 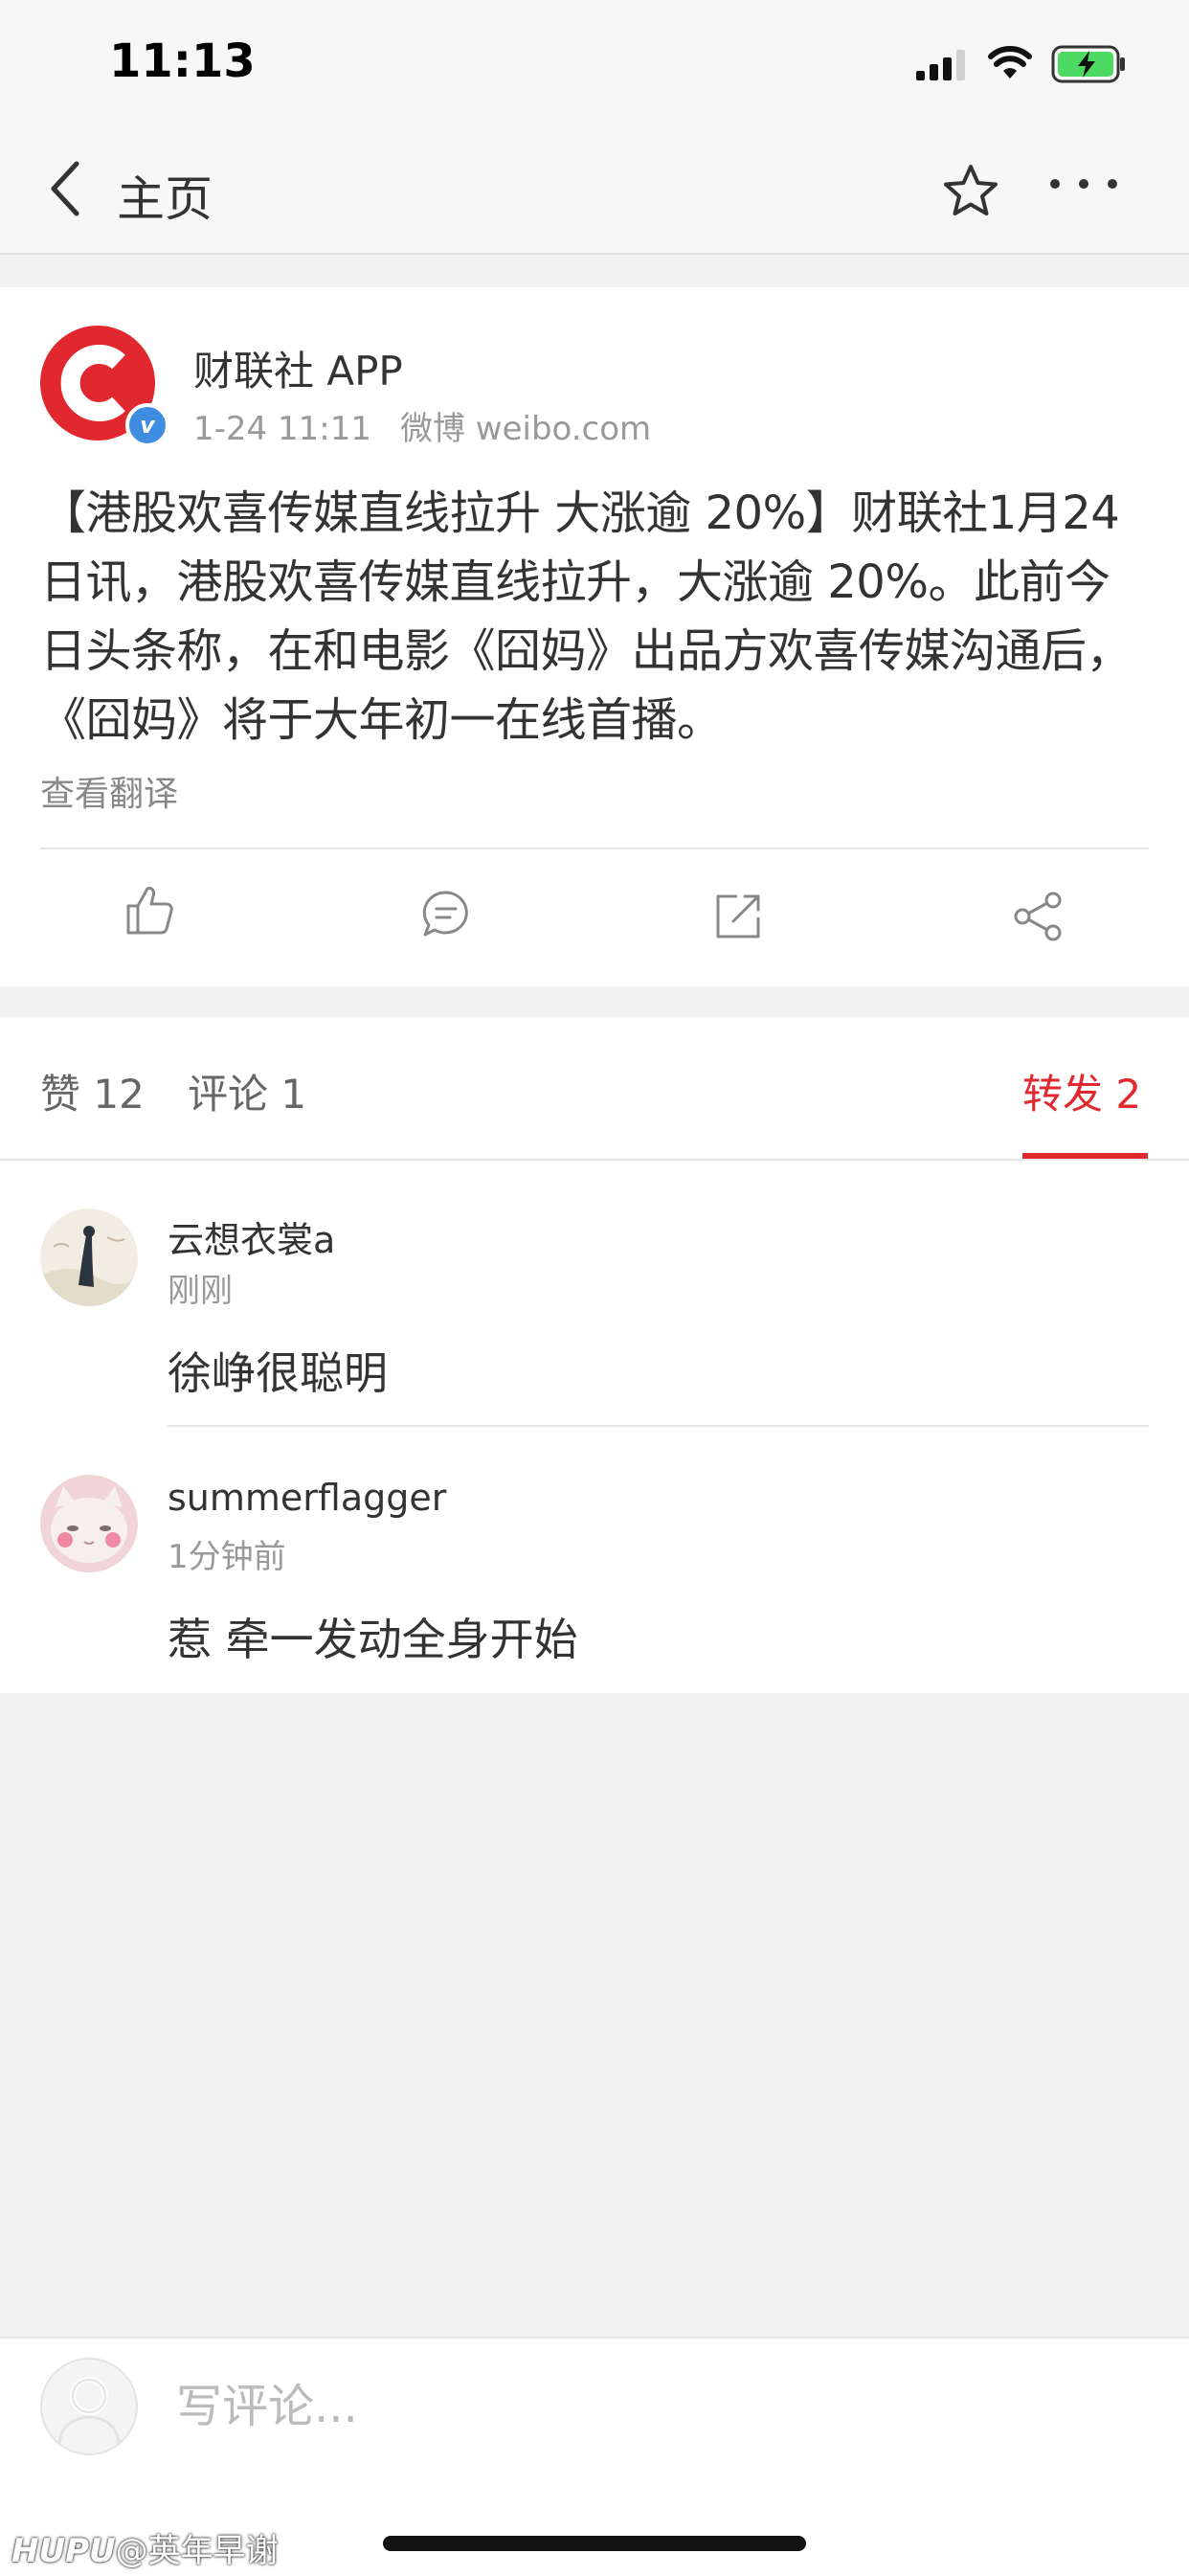 What do you see at coordinates (658, 1426) in the screenshot?
I see `list-divider` at bounding box center [658, 1426].